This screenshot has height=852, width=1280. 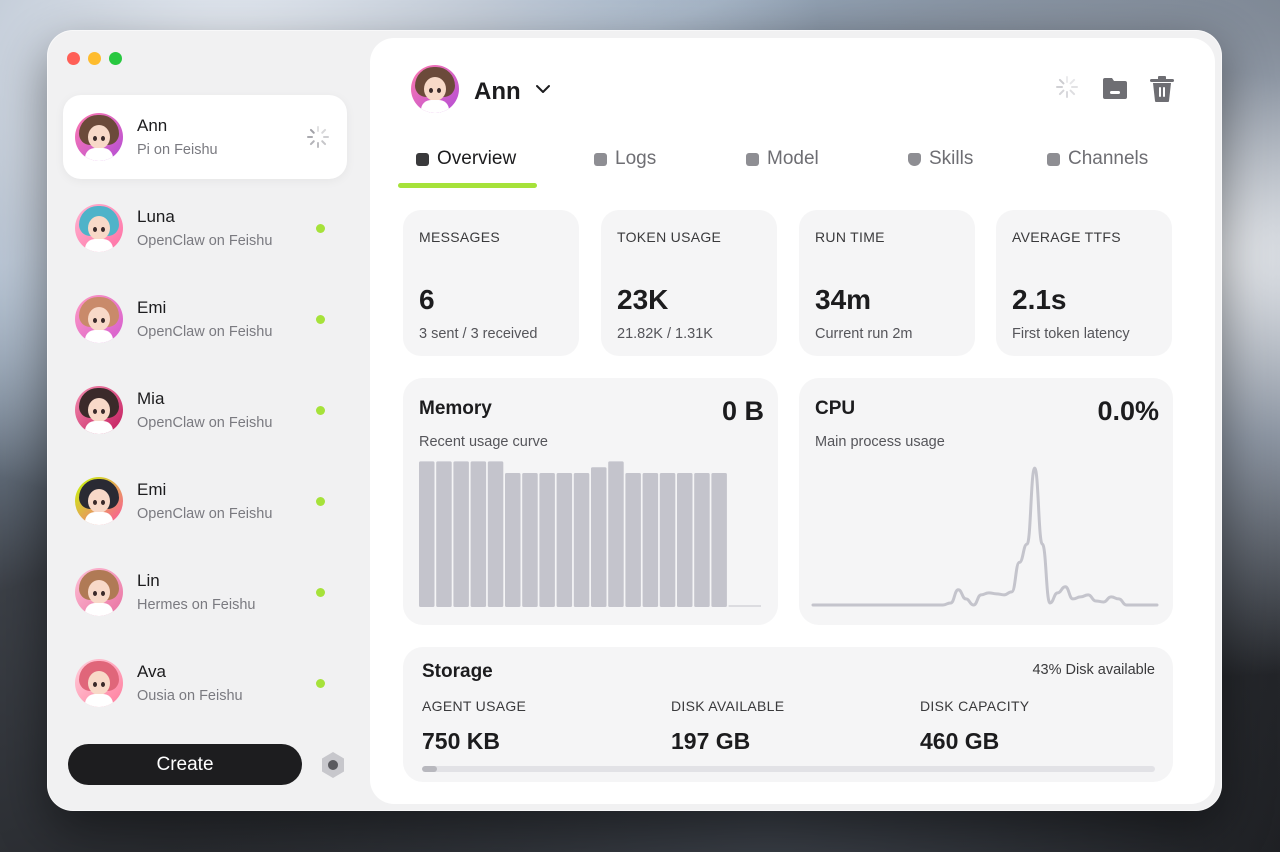 I want to click on tab-channels: Channels, so click(x=1097, y=159).